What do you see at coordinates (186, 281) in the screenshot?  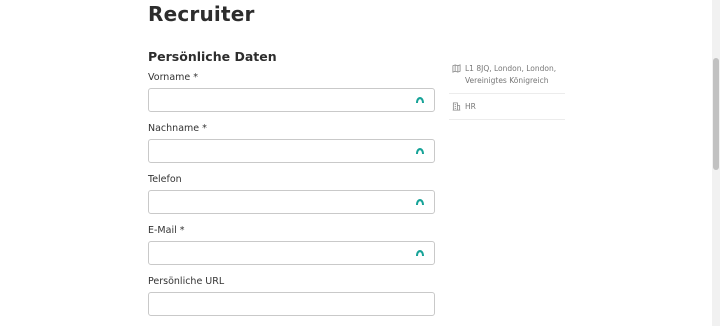 I see `personal-url-label: Persönliche URL` at bounding box center [186, 281].